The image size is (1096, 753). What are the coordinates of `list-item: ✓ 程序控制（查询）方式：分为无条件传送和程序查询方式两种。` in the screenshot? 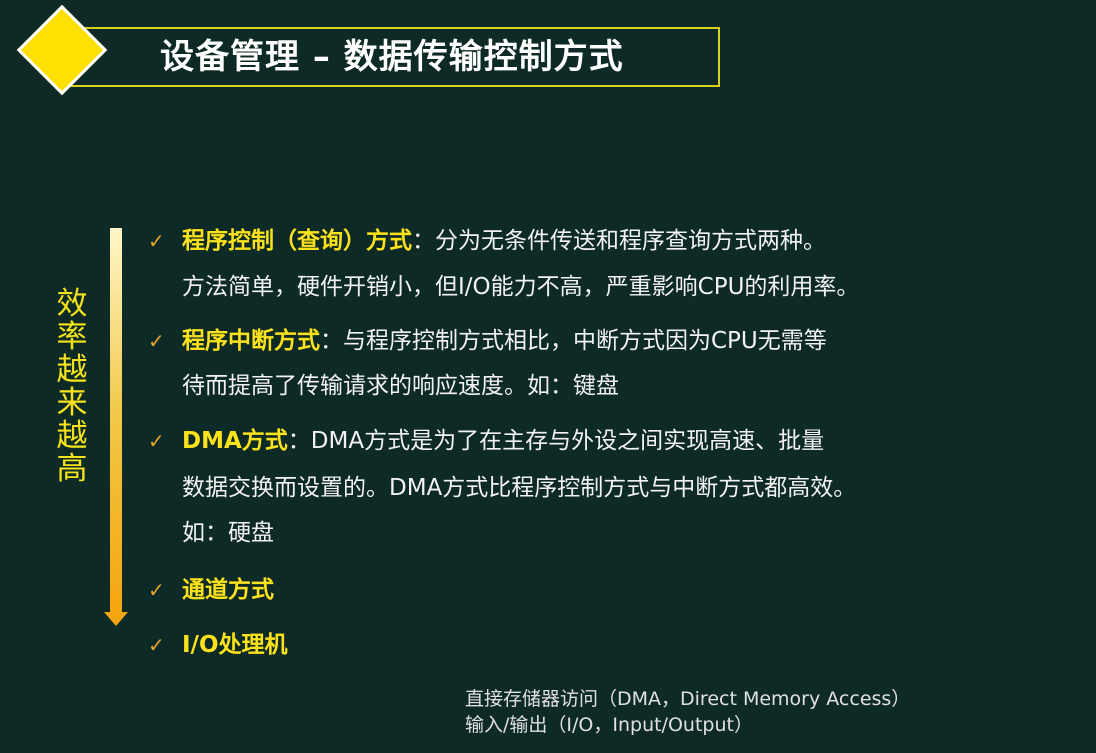 It's located at (487, 241).